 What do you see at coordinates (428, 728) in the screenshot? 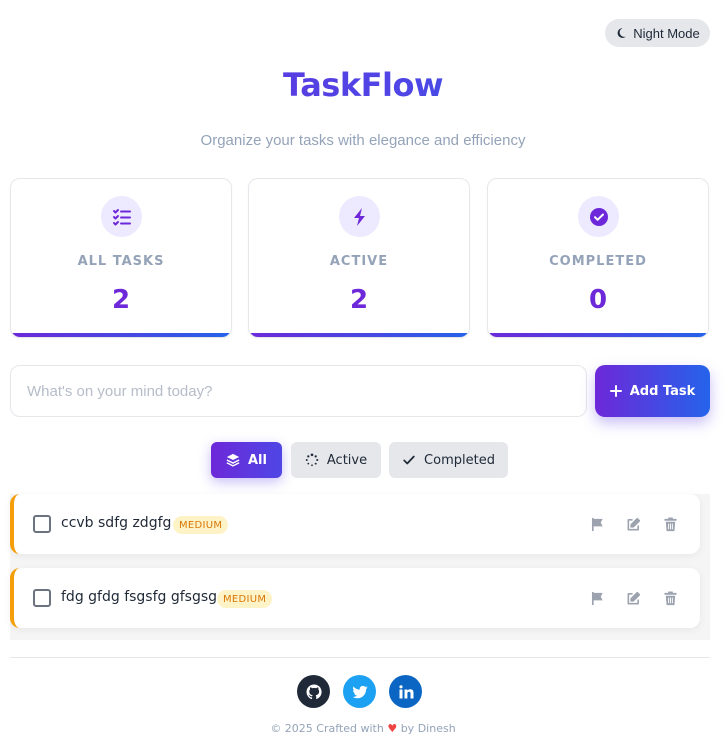
I see `footer-suffix: by Dinesh` at bounding box center [428, 728].